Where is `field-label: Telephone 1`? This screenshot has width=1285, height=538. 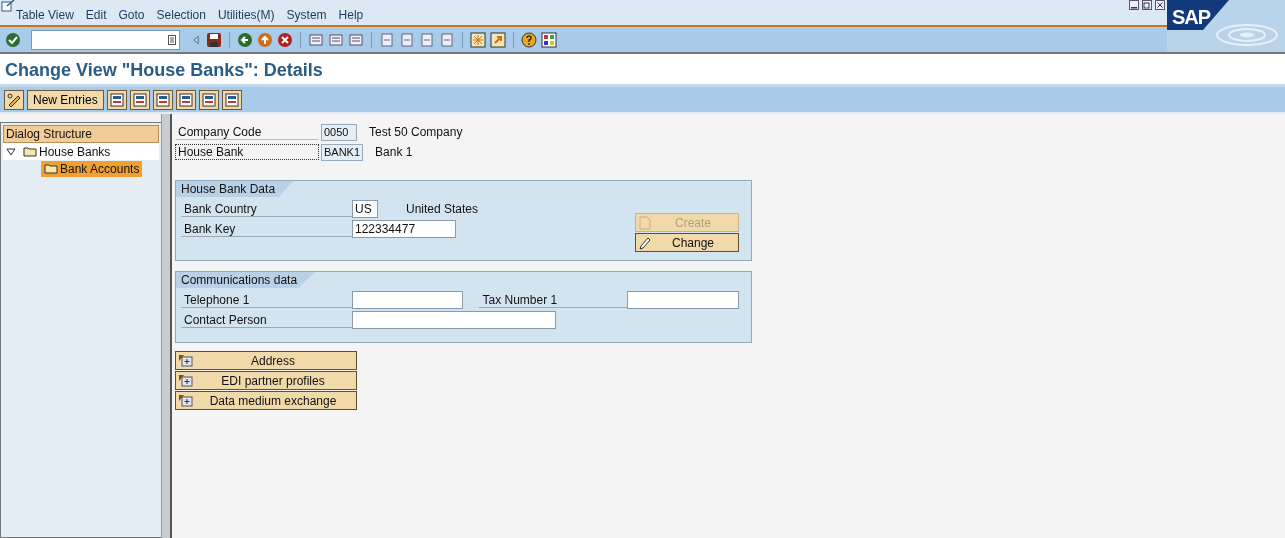 field-label: Telephone 1 is located at coordinates (266, 300).